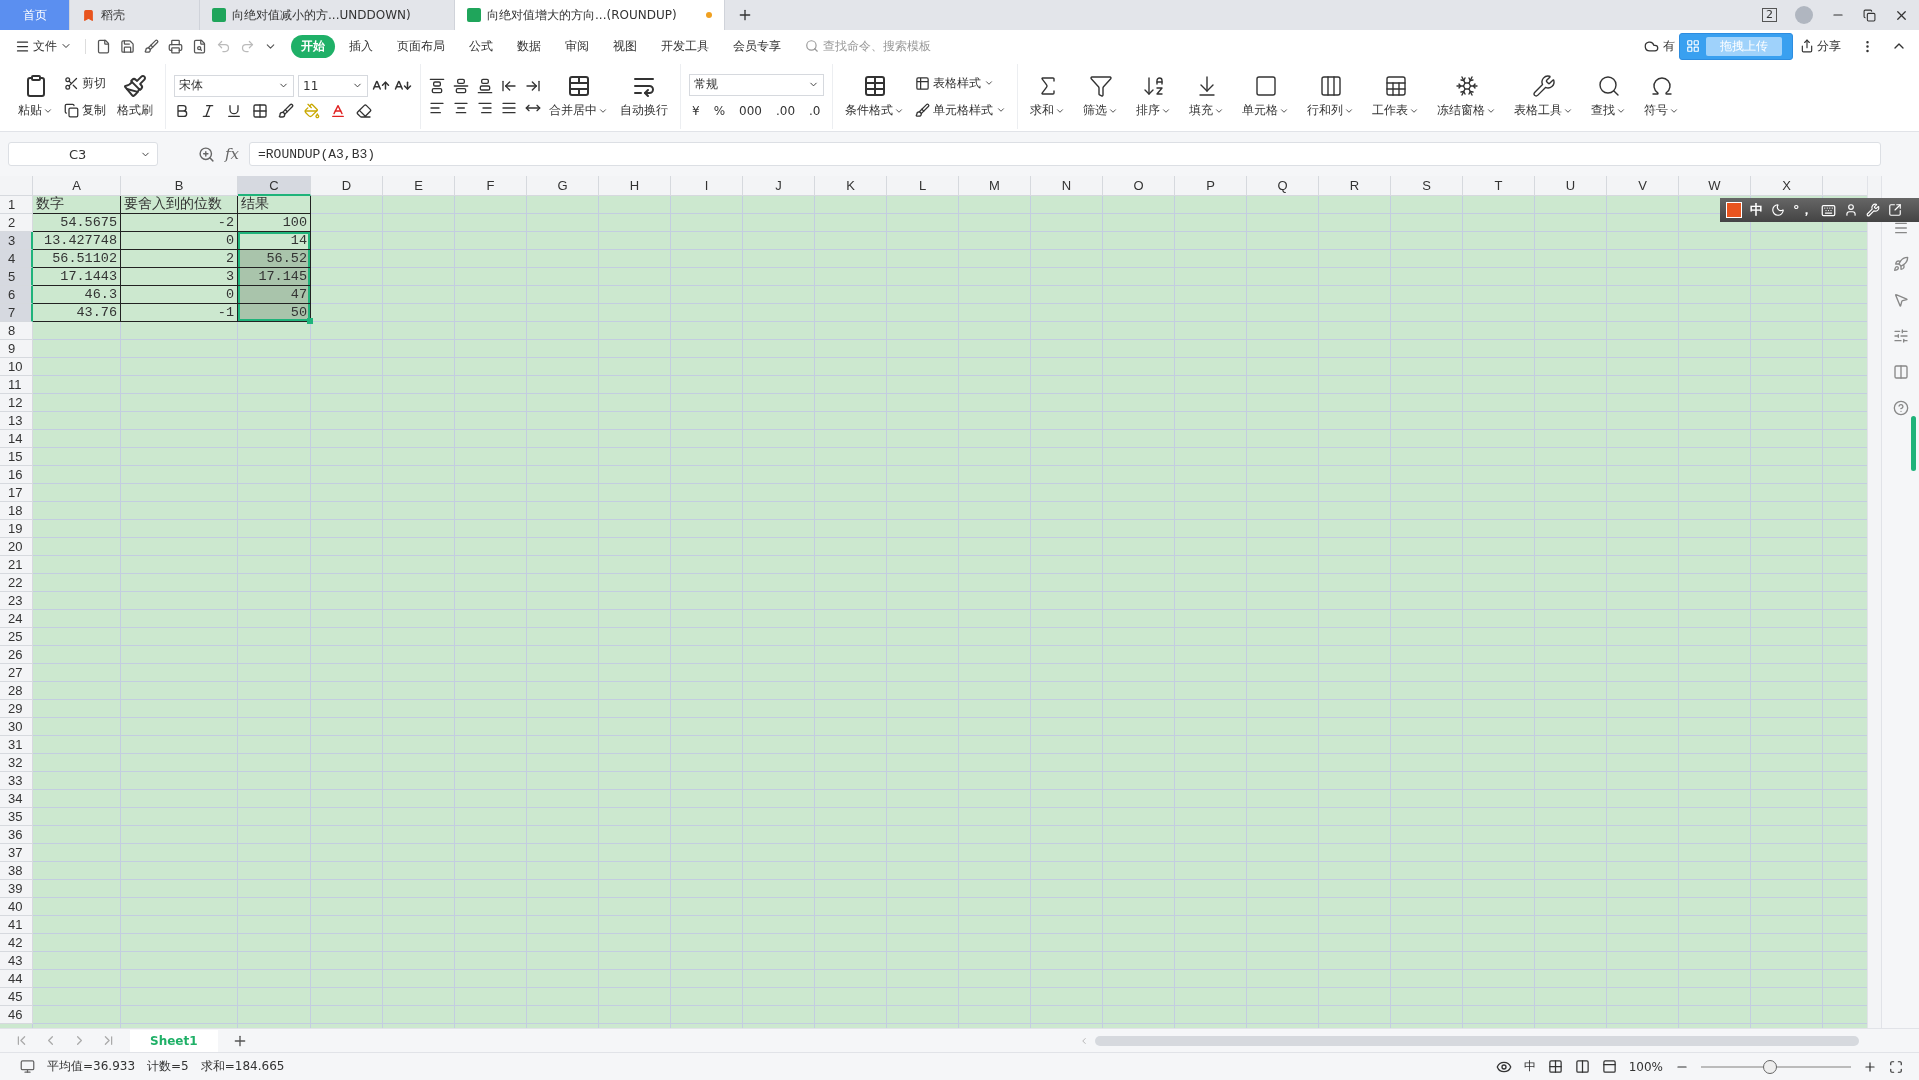  What do you see at coordinates (1820, 46) in the screenshot?
I see `share-button: 分享` at bounding box center [1820, 46].